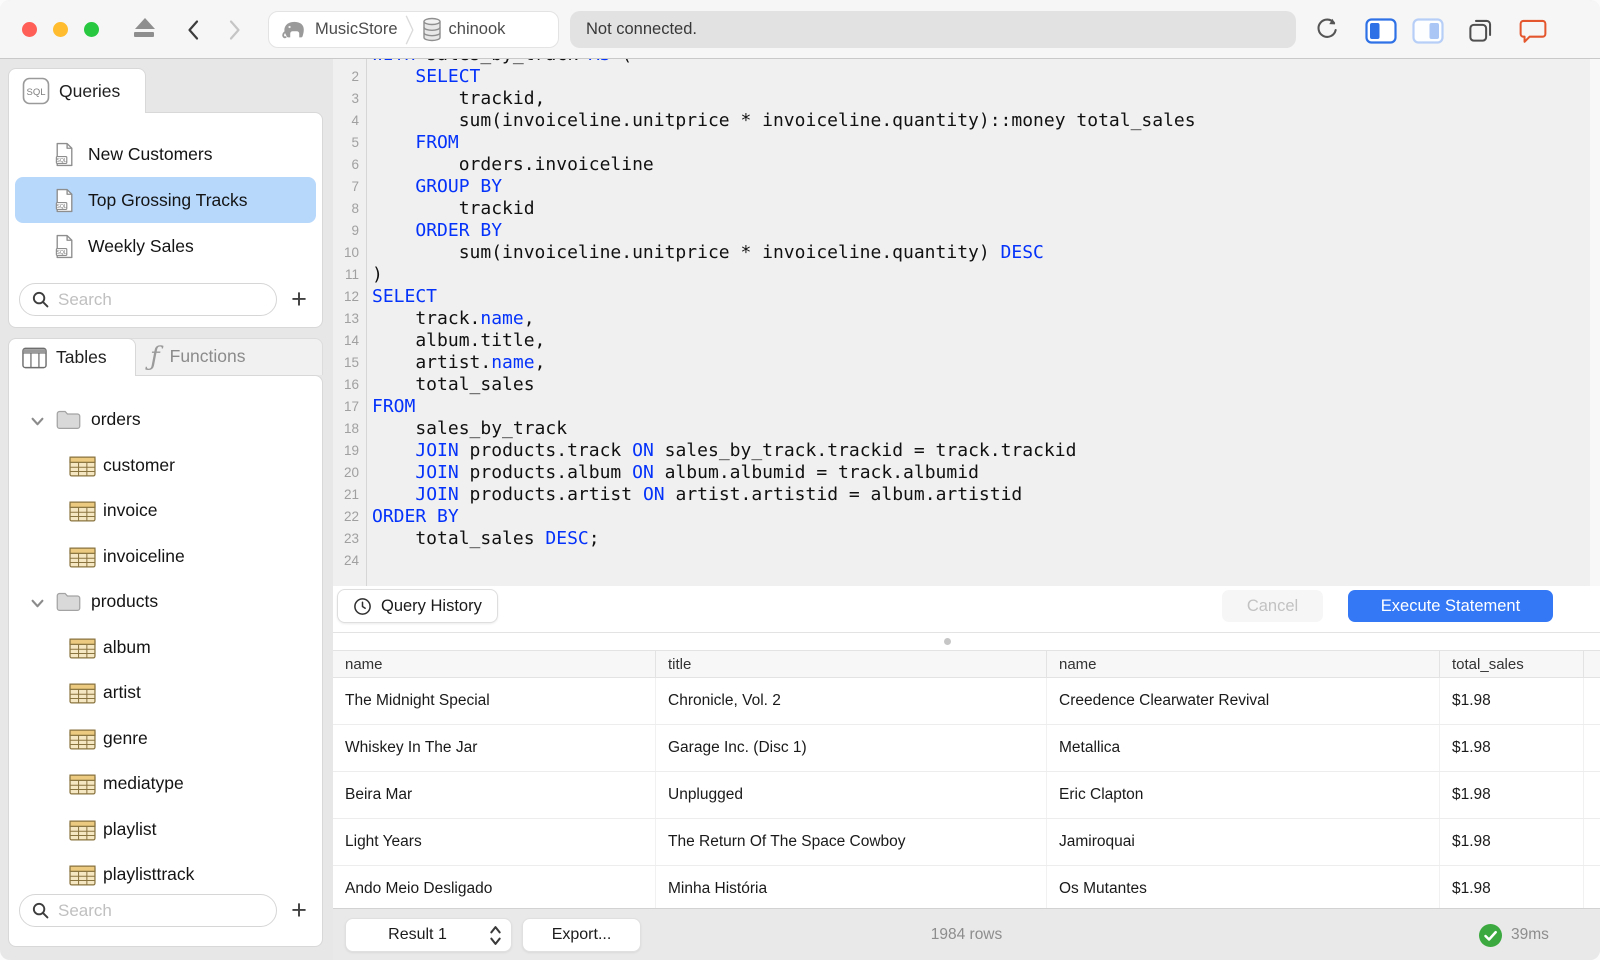 The image size is (1600, 960). What do you see at coordinates (494, 795) in the screenshot?
I see `results-cell: Beira Mar` at bounding box center [494, 795].